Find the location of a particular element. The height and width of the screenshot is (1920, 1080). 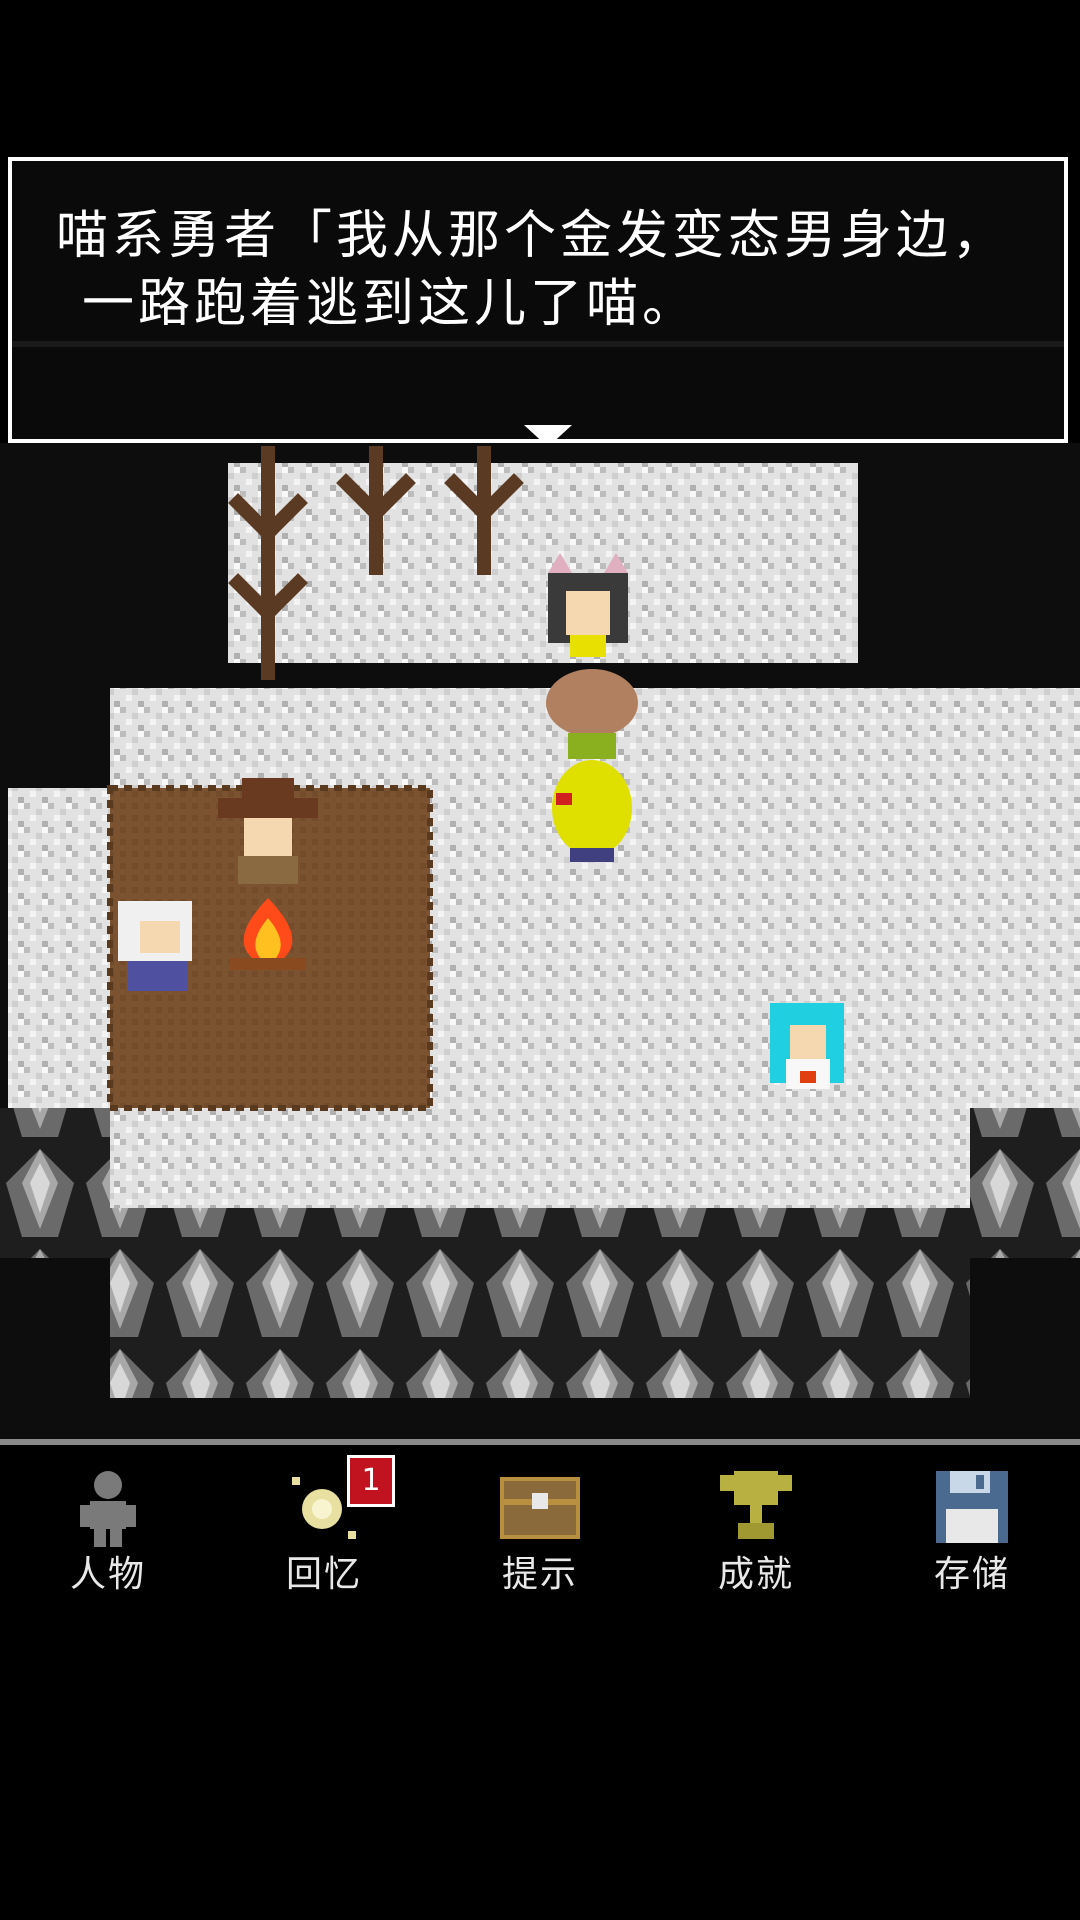

menu-item-character: 人物 is located at coordinates (108, 1535).